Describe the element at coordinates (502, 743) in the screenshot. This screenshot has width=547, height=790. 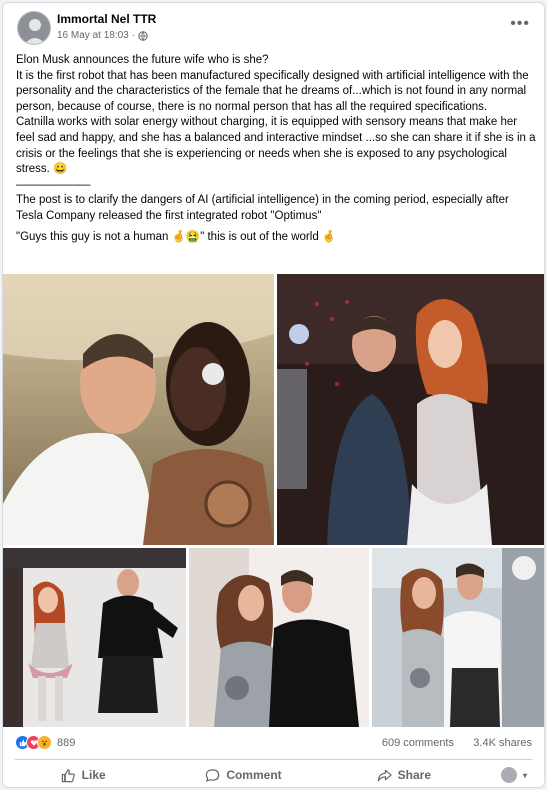
I see `shares-count: 3.4K shares` at that location.